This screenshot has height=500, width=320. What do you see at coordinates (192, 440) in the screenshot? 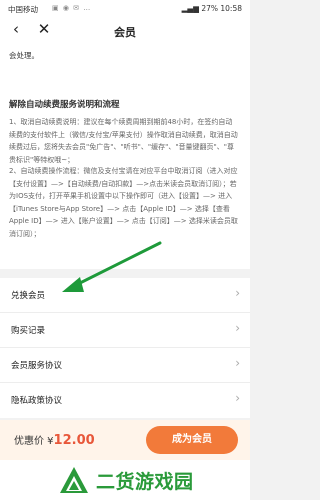
I see `become-member-button: 成为会员` at bounding box center [192, 440].